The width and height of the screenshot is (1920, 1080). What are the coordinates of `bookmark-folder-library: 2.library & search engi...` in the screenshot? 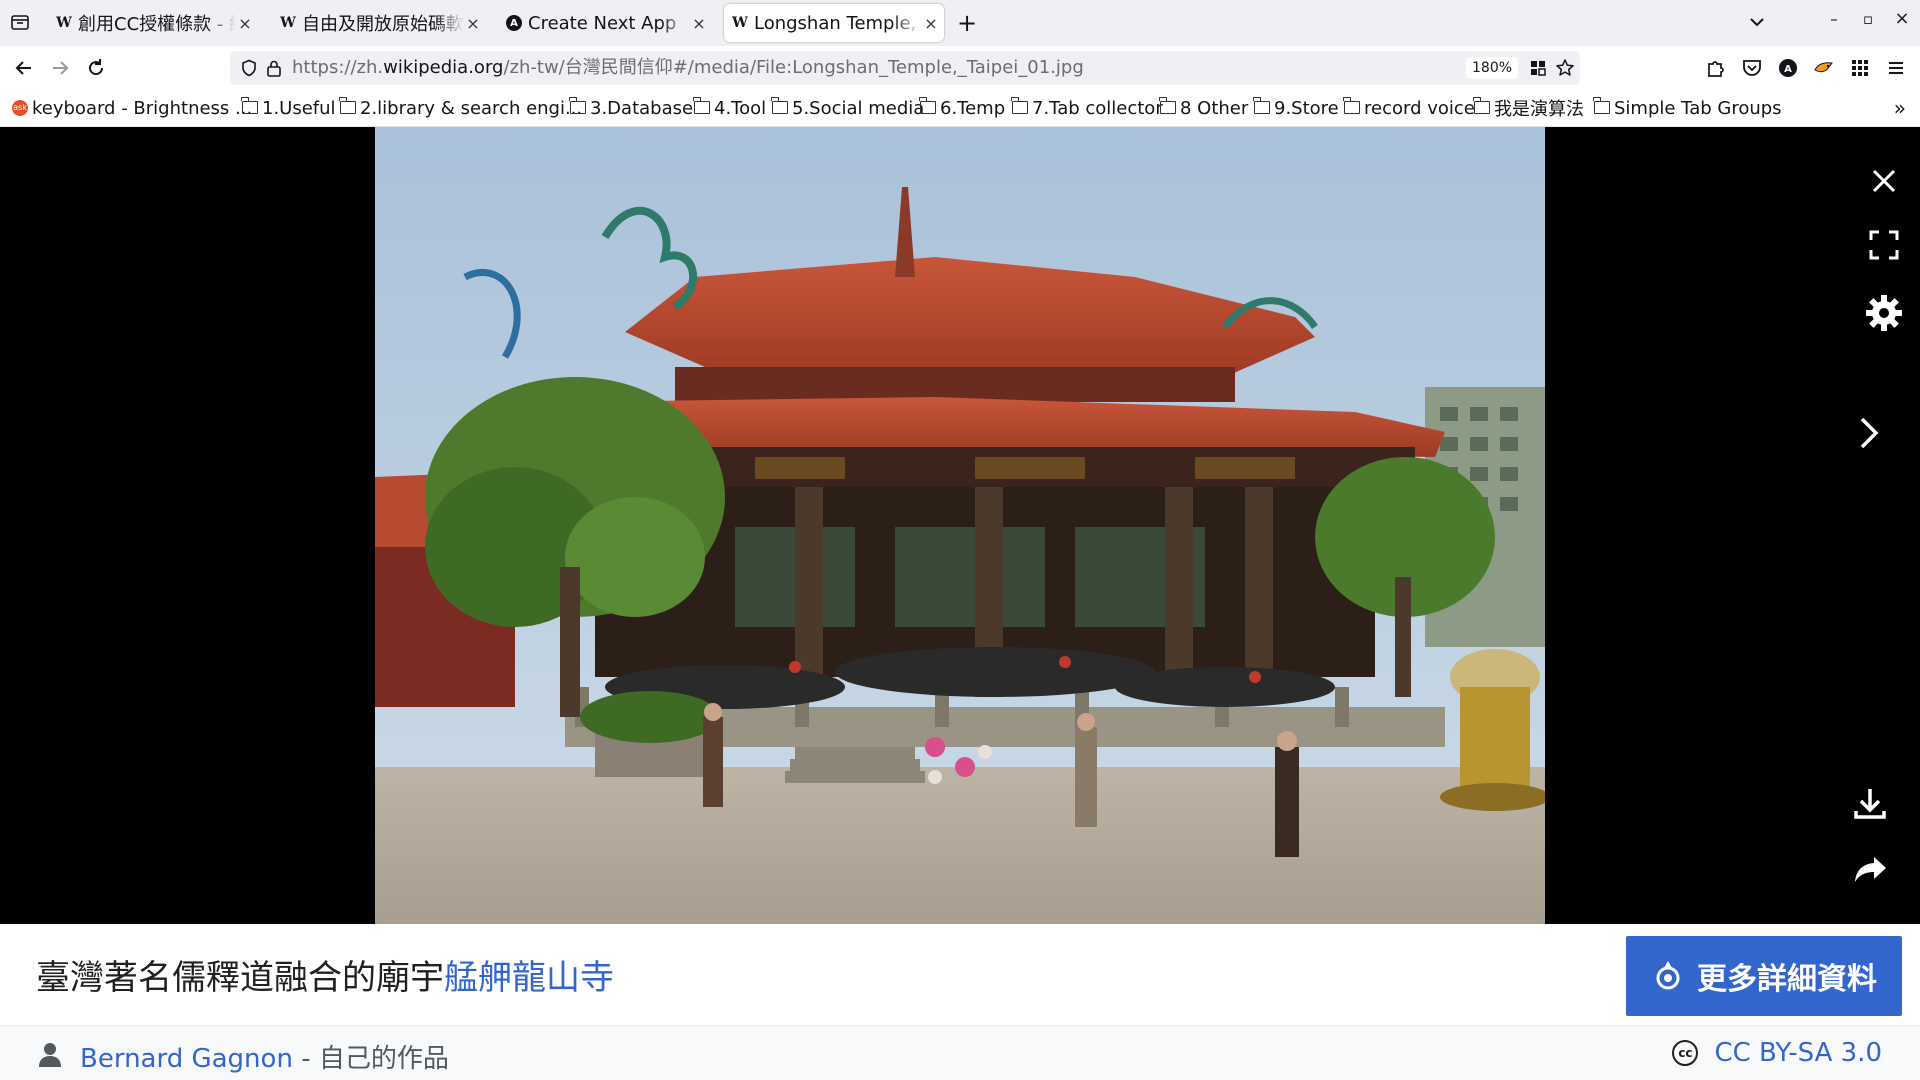 It's located at (461, 108).